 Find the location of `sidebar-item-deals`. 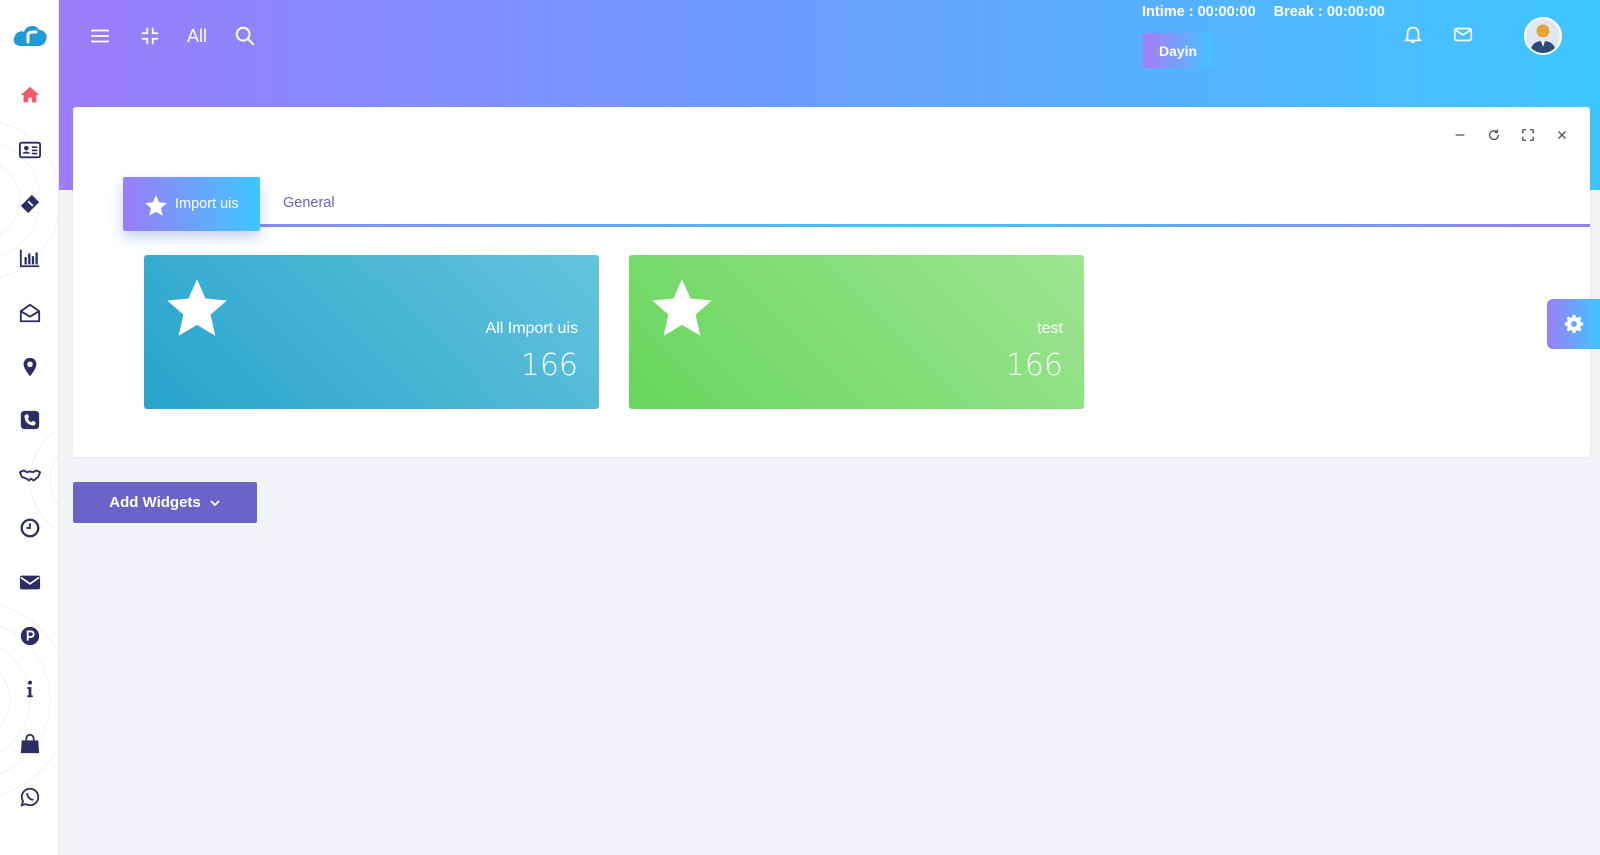

sidebar-item-deals is located at coordinates (29, 475).